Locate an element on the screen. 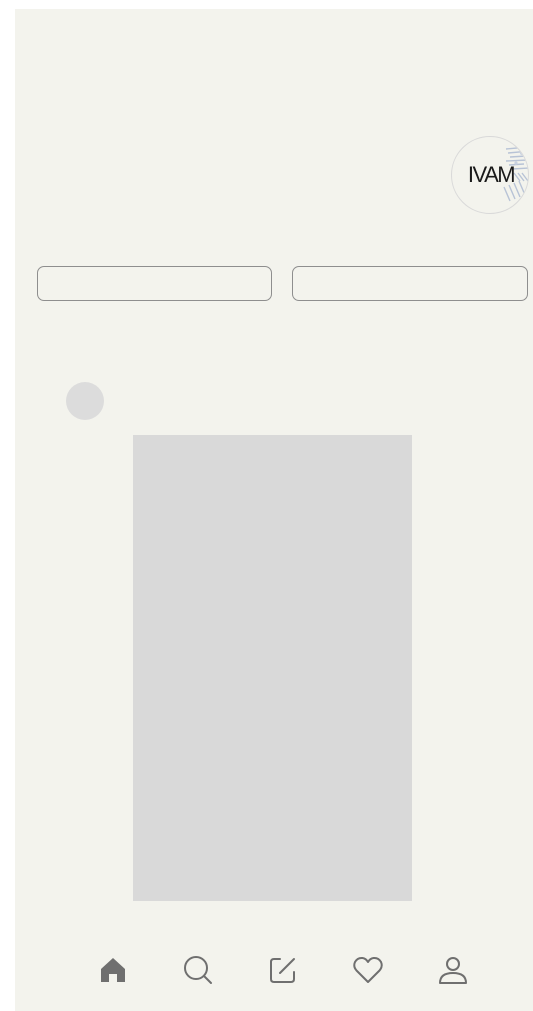 The height and width of the screenshot is (1011, 533). nav-compose-button is located at coordinates (283, 970).